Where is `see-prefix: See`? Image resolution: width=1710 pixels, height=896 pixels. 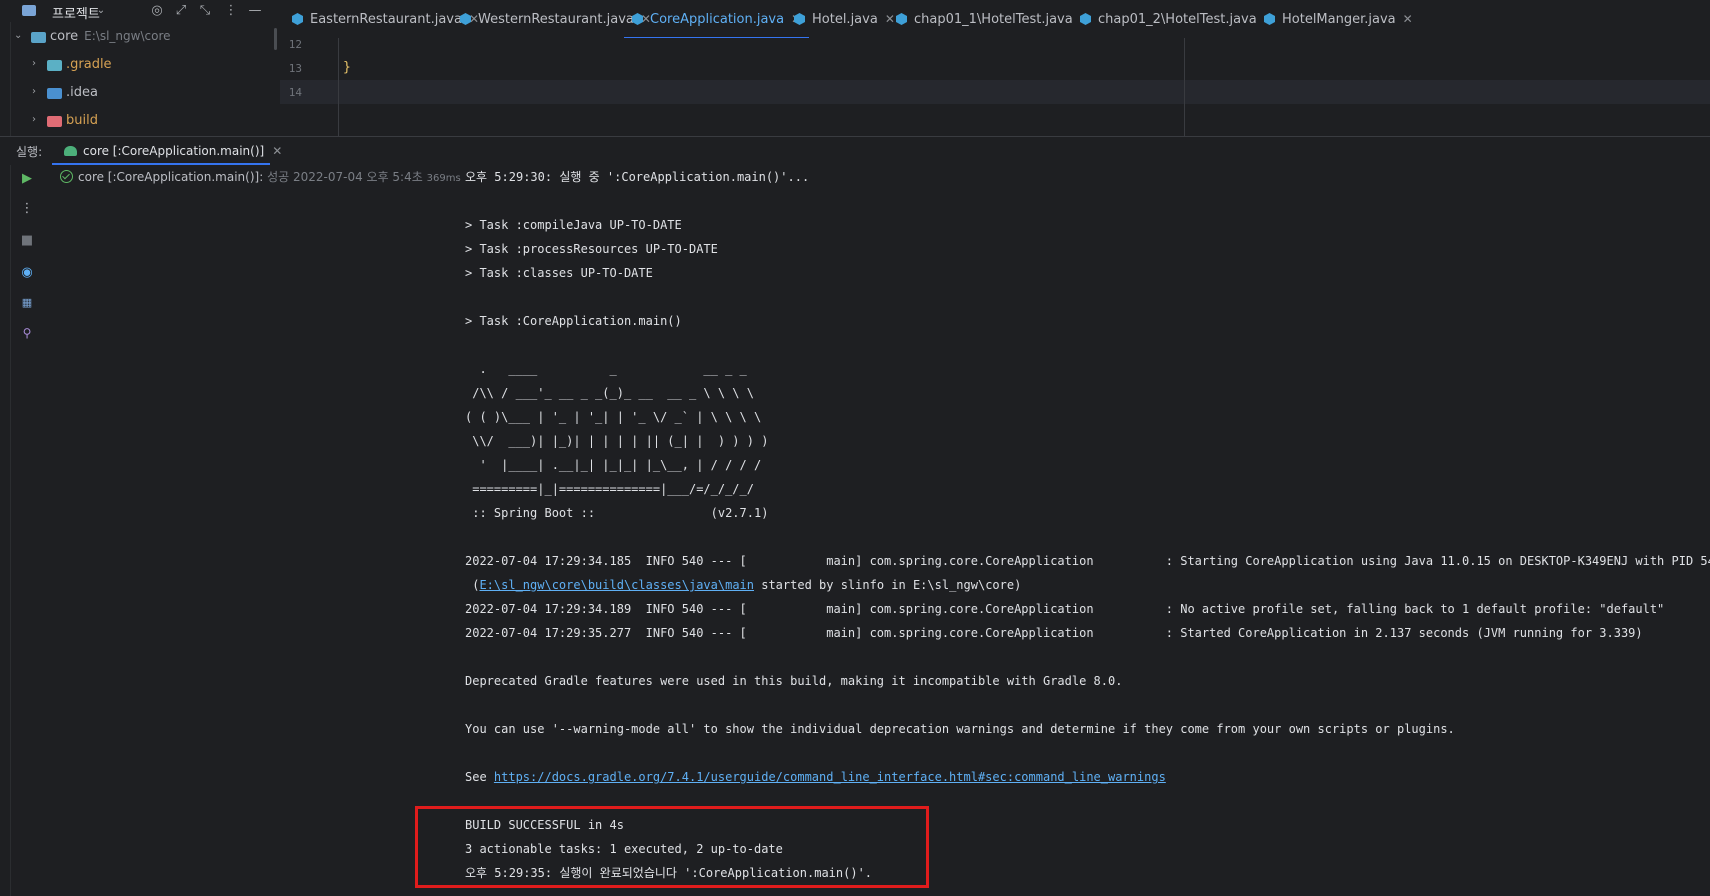 see-prefix: See is located at coordinates (479, 777).